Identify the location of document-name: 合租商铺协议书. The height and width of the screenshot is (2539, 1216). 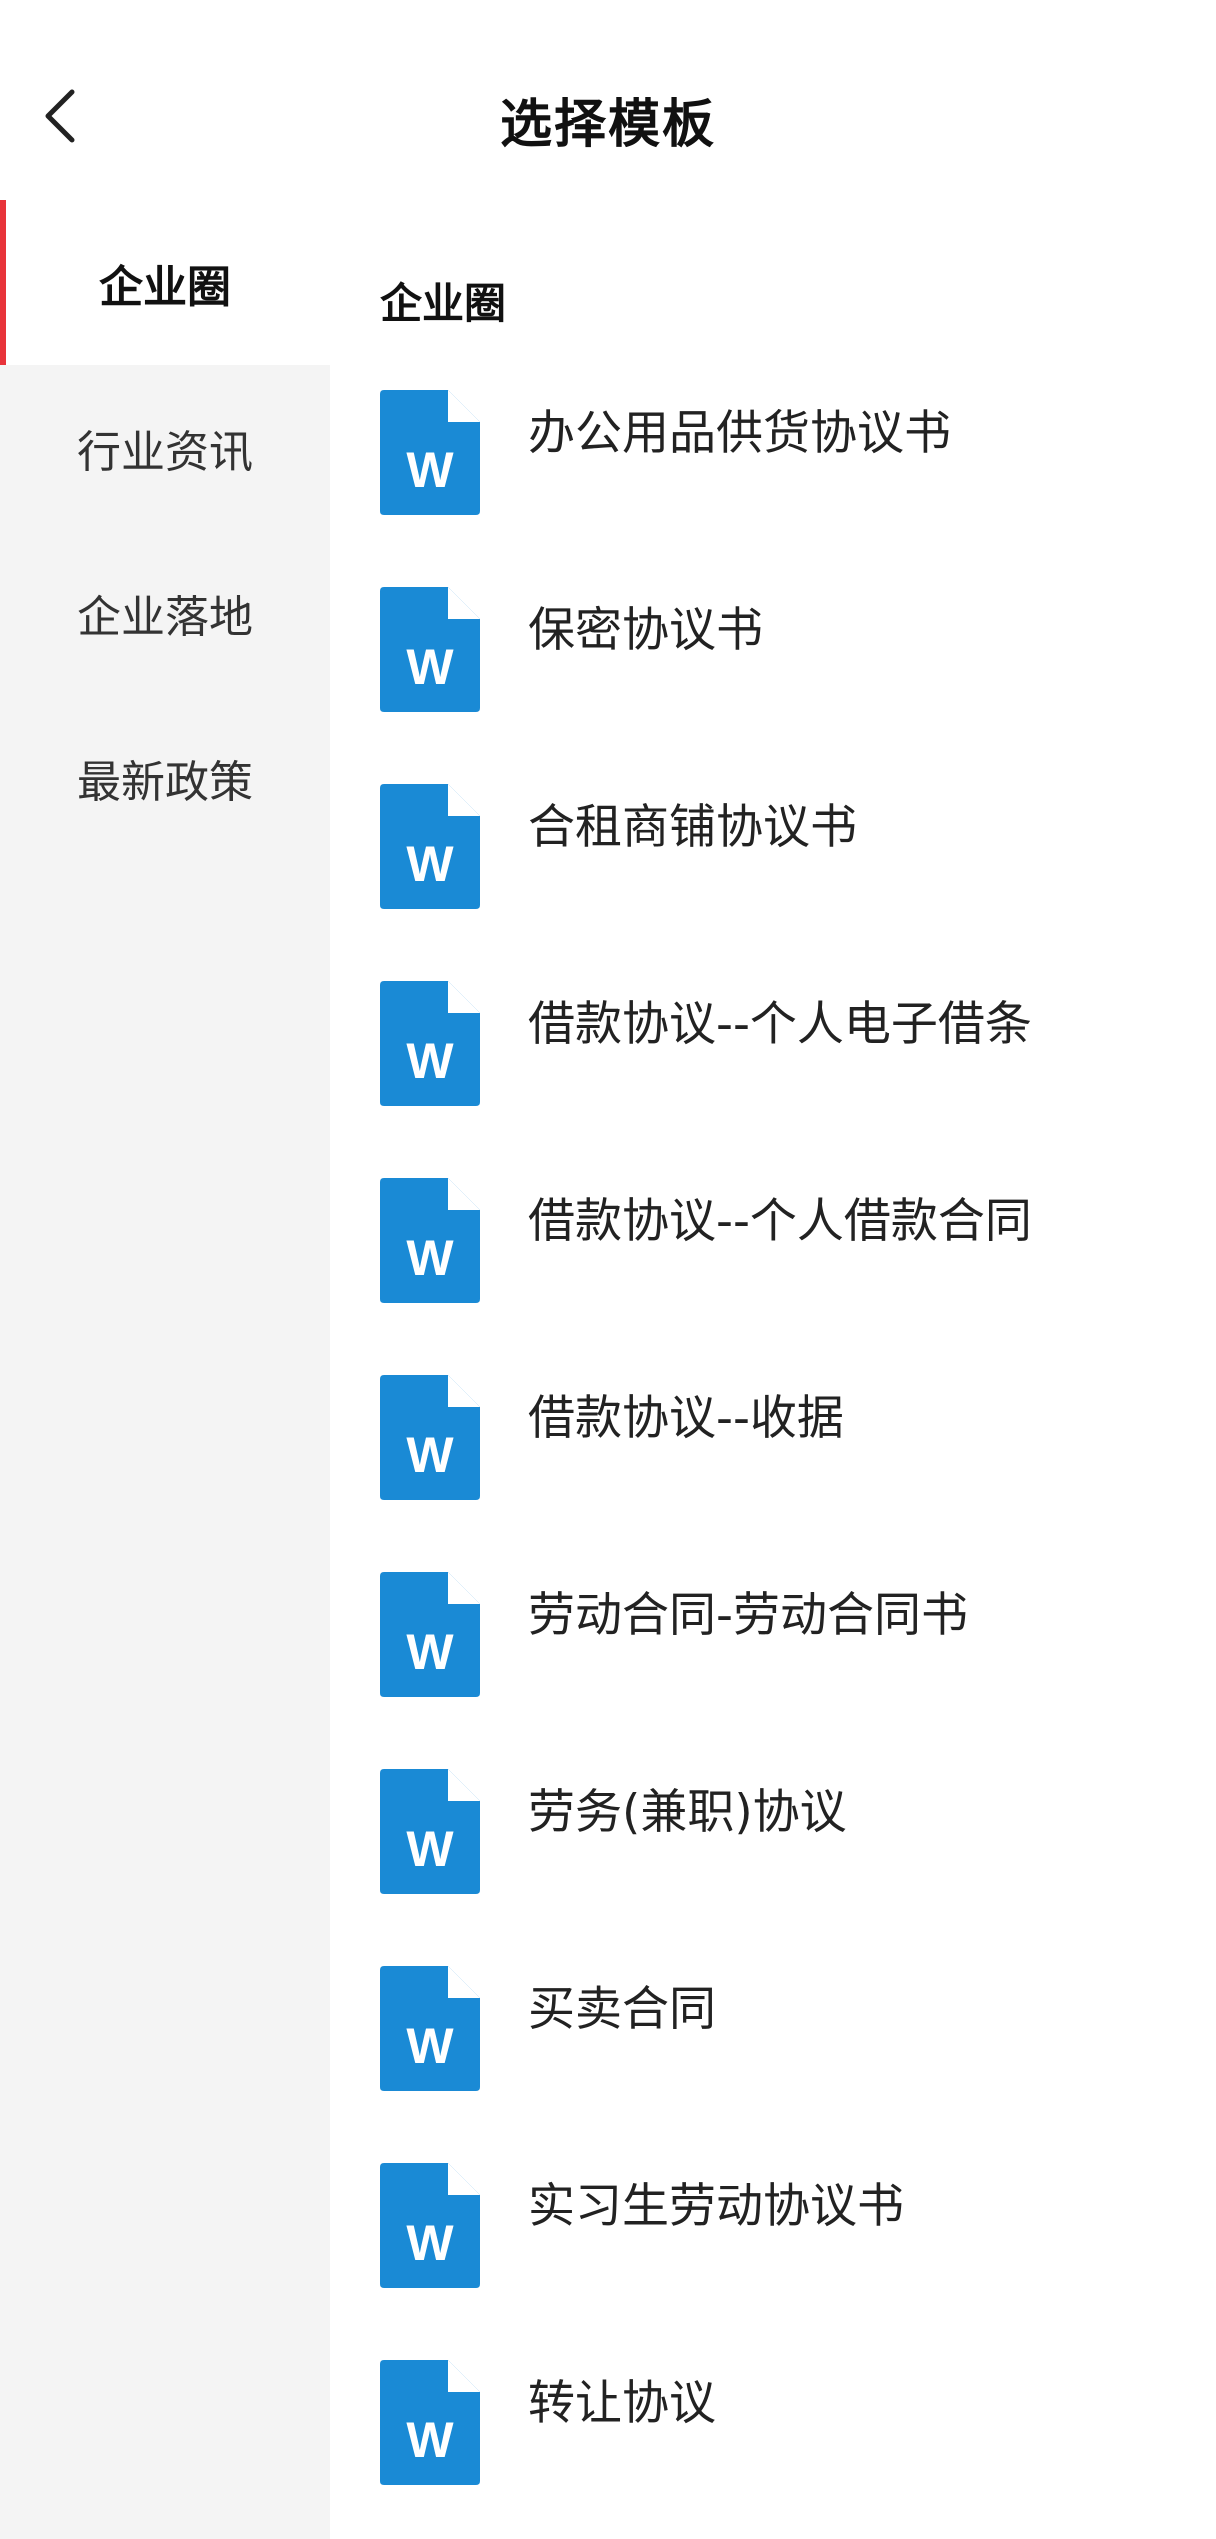
(692, 827).